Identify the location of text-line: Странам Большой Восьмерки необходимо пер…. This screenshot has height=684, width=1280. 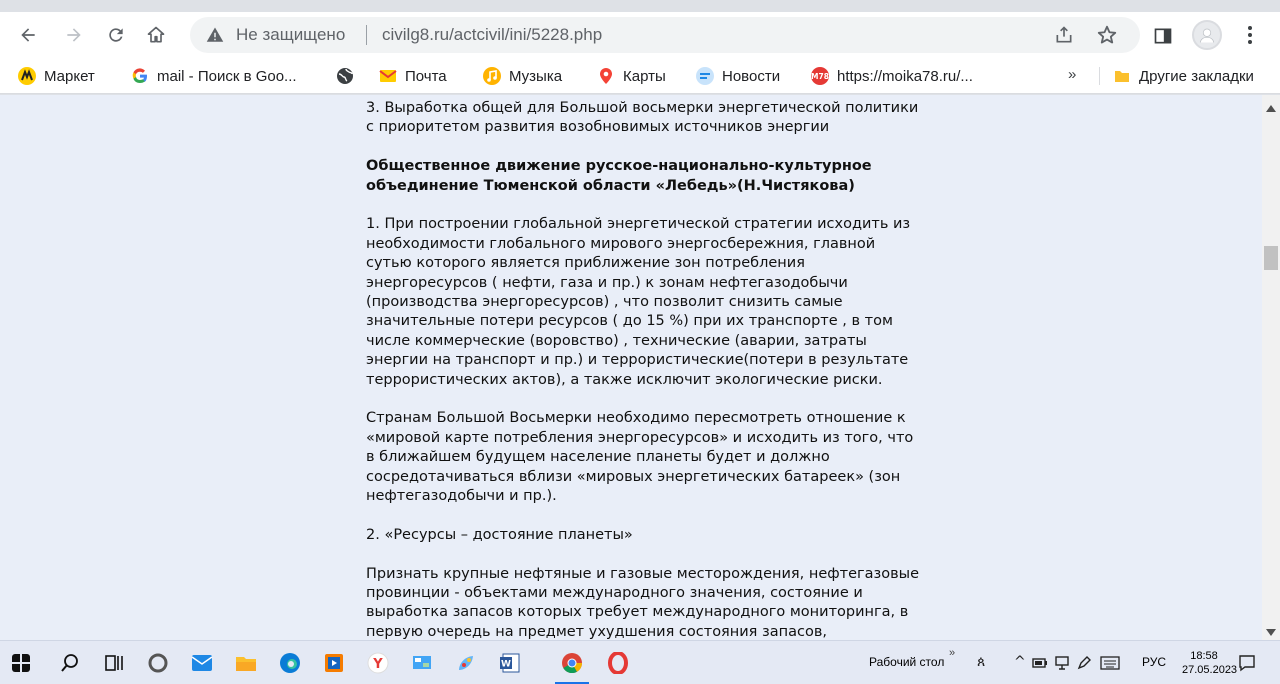
(636, 418).